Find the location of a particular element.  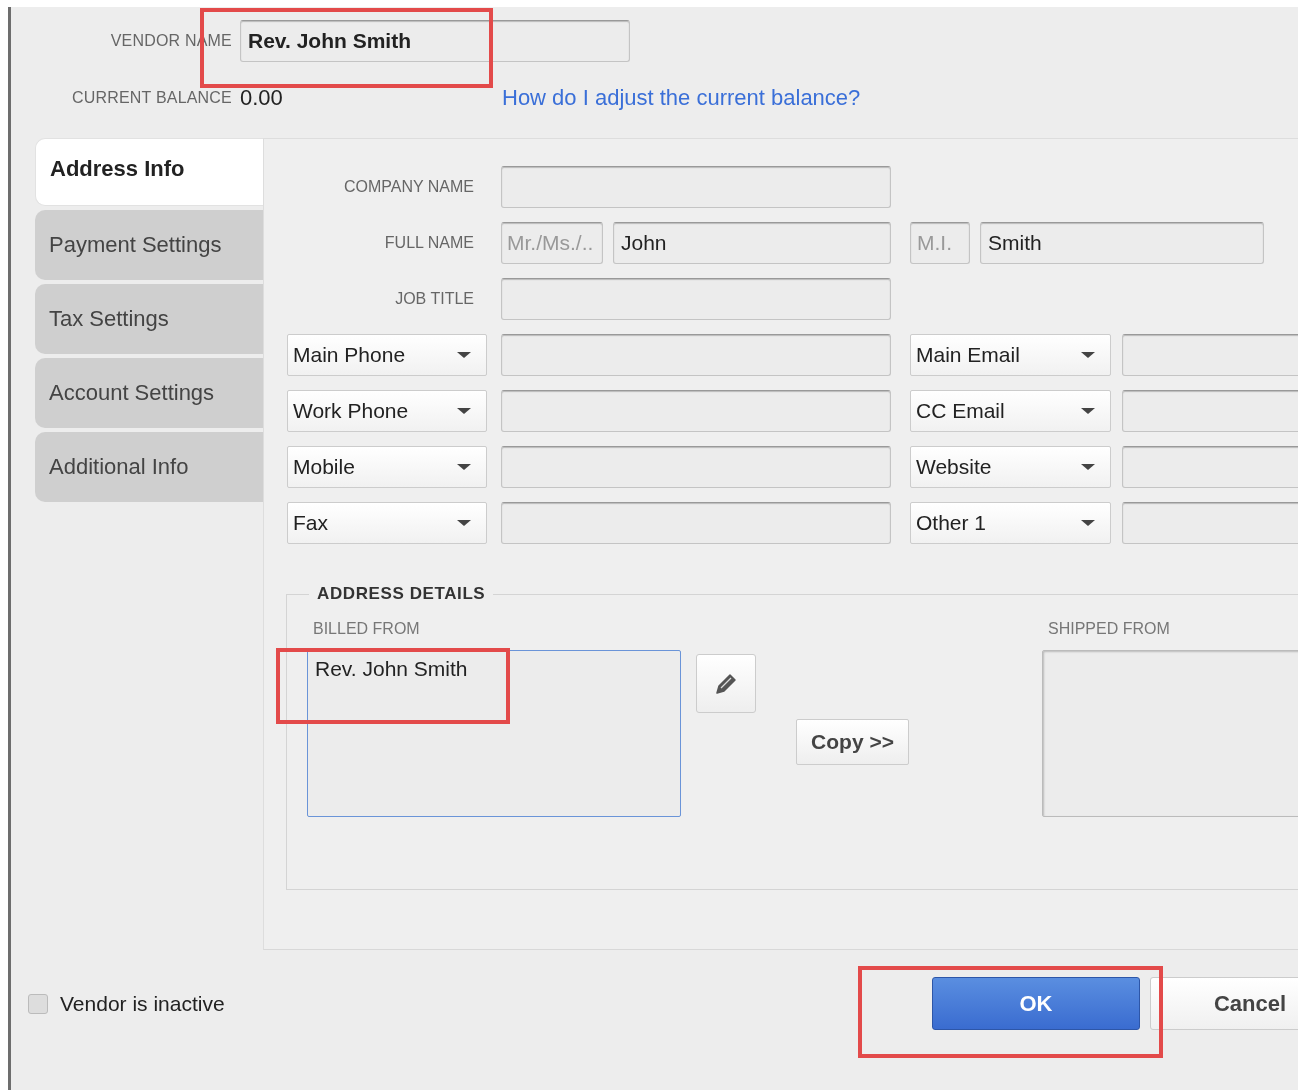

contact-type-dropdown: CC Email is located at coordinates (1010, 411).